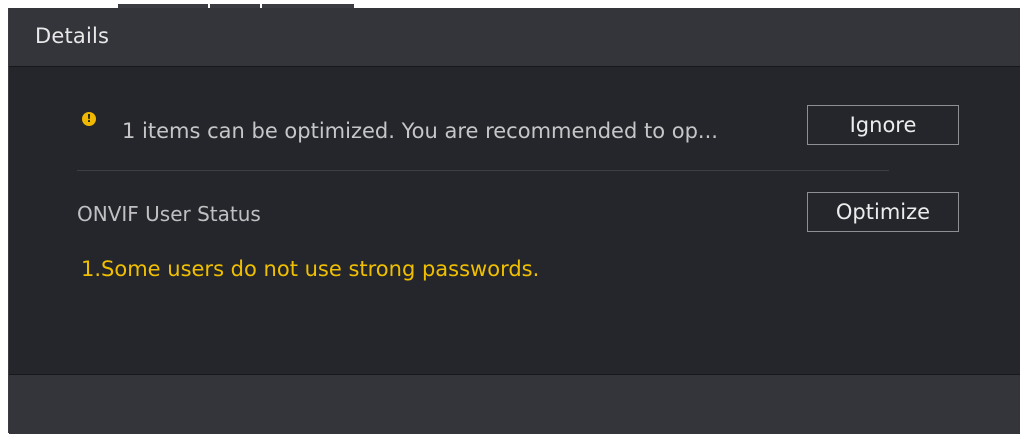  Describe the element at coordinates (169, 214) in the screenshot. I see `onvif-user-status-title: ONVIF User Status` at that location.